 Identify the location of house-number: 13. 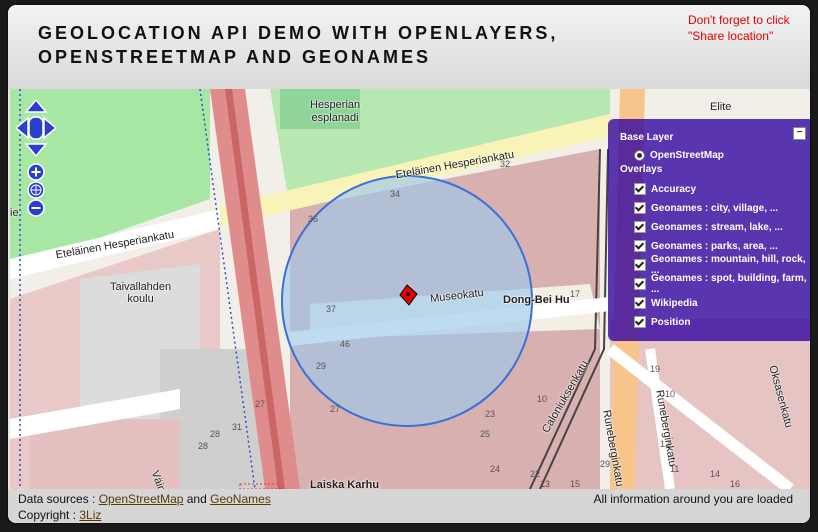
(545, 484).